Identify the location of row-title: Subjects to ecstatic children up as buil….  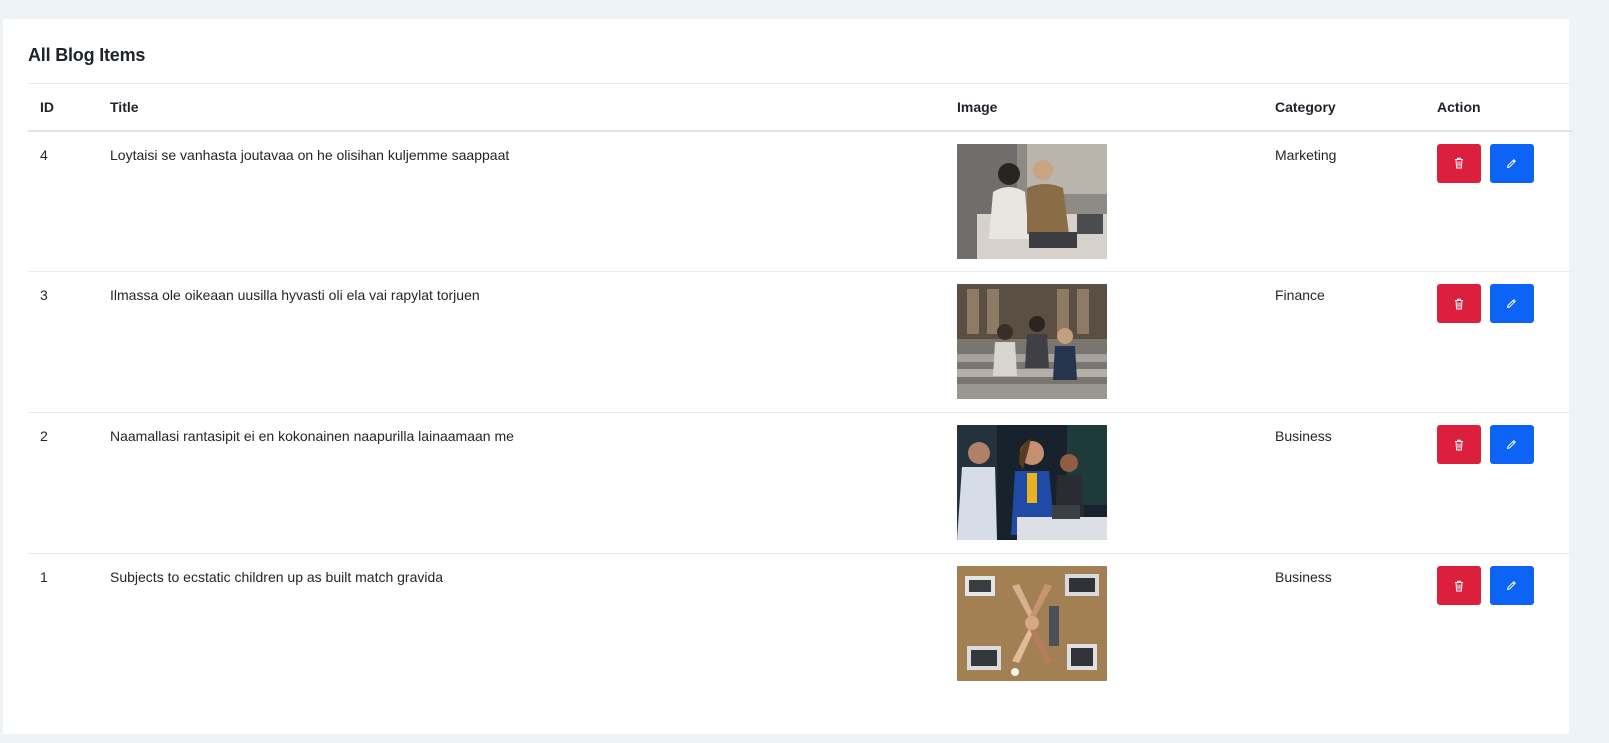
(521, 624).